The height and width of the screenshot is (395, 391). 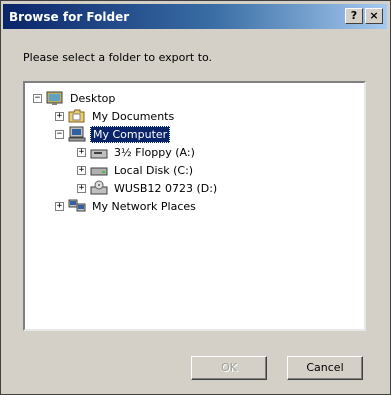 I want to click on folder-icon, so click(x=76, y=116).